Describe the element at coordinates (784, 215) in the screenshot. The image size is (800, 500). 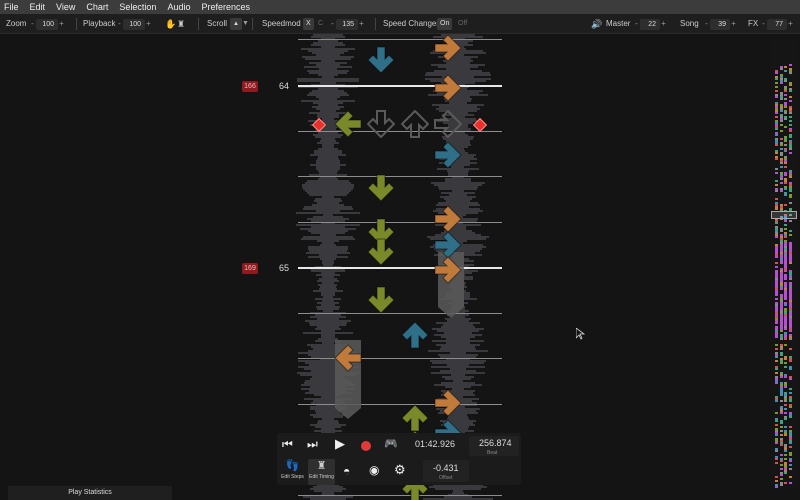
I see `minimap-viewport` at that location.